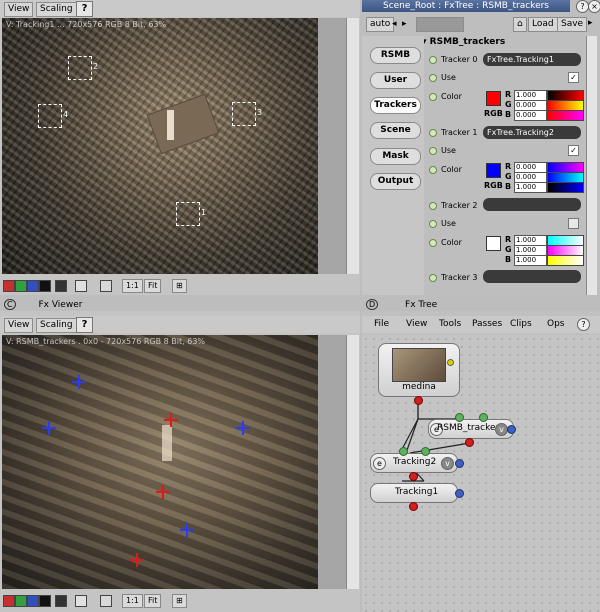 The height and width of the screenshot is (612, 600). I want to click on medina-bottom-port, so click(418, 400).